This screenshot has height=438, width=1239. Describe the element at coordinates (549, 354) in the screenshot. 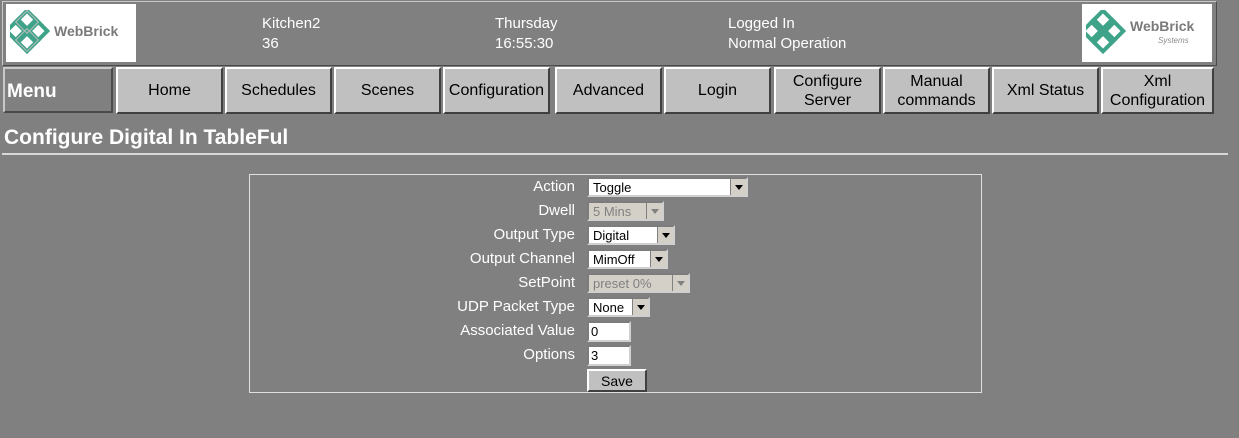

I see `options-label: Options` at that location.